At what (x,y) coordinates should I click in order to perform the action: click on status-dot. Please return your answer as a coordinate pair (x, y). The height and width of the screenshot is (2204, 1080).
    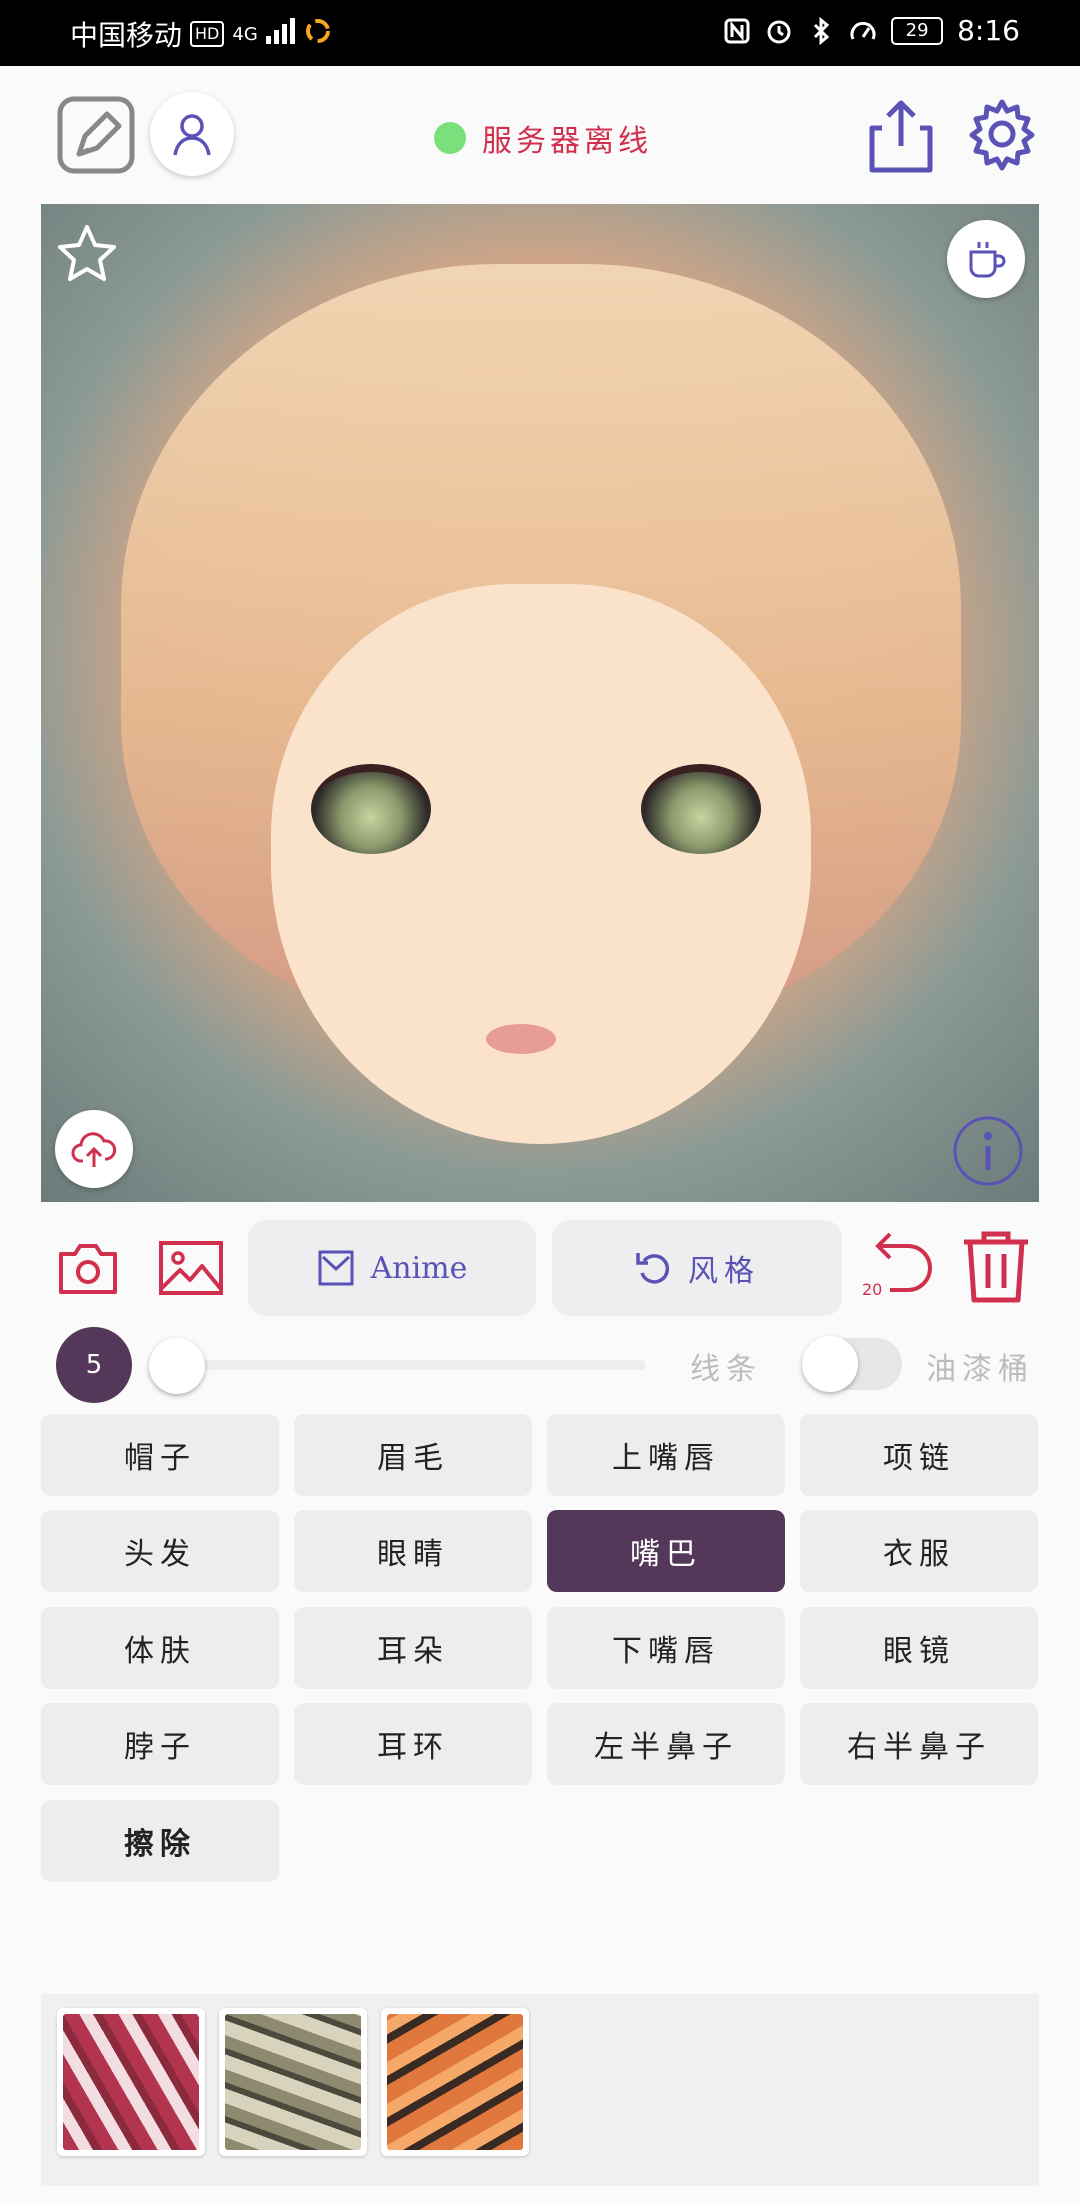
    Looking at the image, I should click on (450, 138).